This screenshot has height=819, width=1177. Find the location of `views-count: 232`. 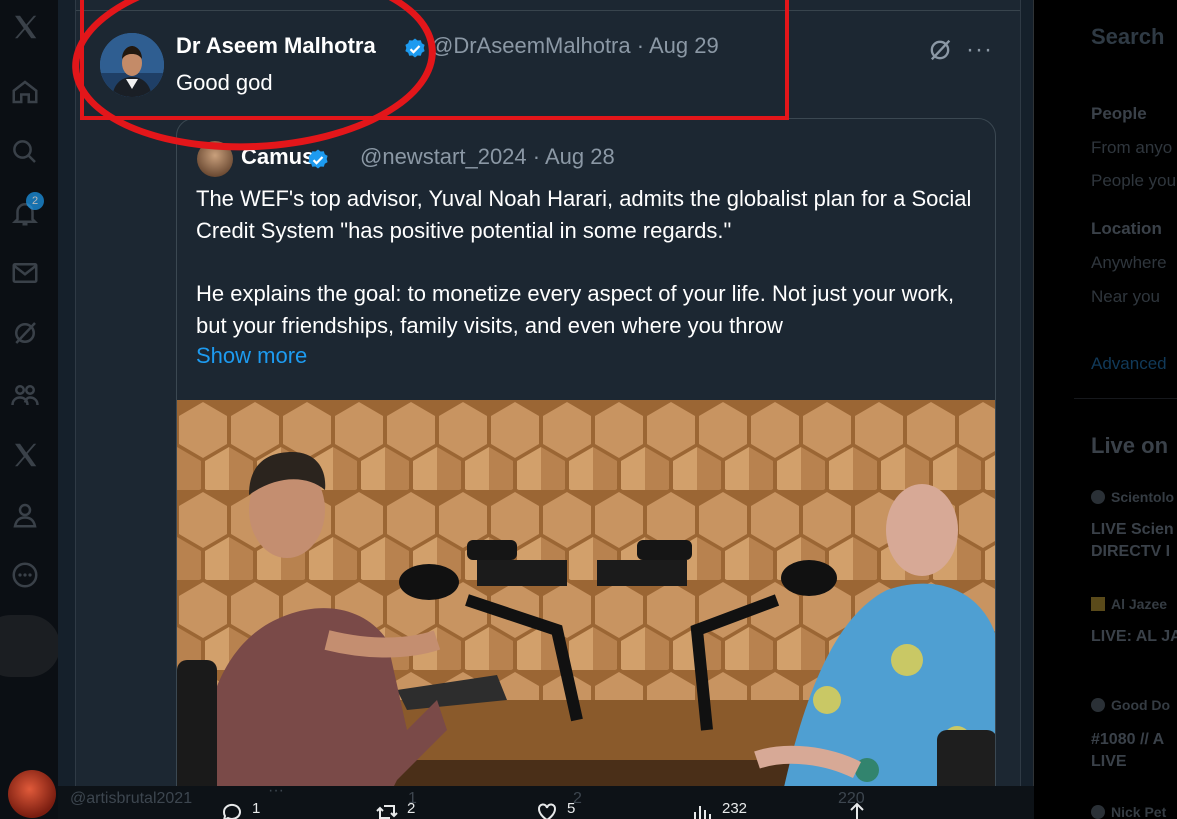

views-count: 232 is located at coordinates (735, 808).